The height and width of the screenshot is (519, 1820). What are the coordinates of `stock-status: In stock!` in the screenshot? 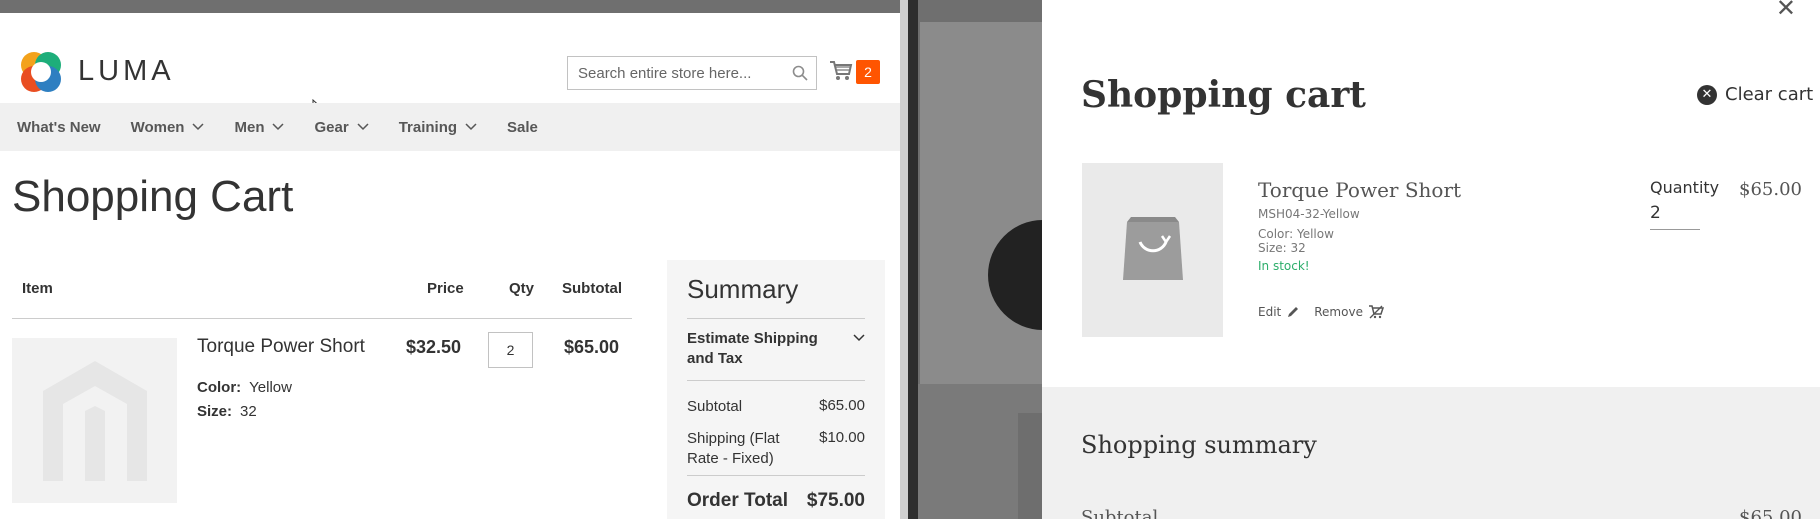 It's located at (1284, 266).